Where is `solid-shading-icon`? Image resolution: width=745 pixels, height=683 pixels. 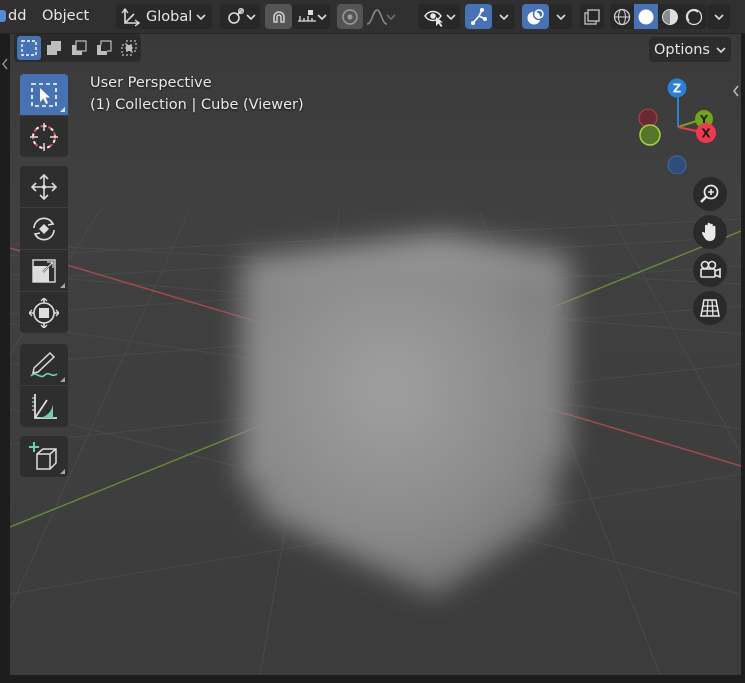
solid-shading-icon is located at coordinates (646, 16).